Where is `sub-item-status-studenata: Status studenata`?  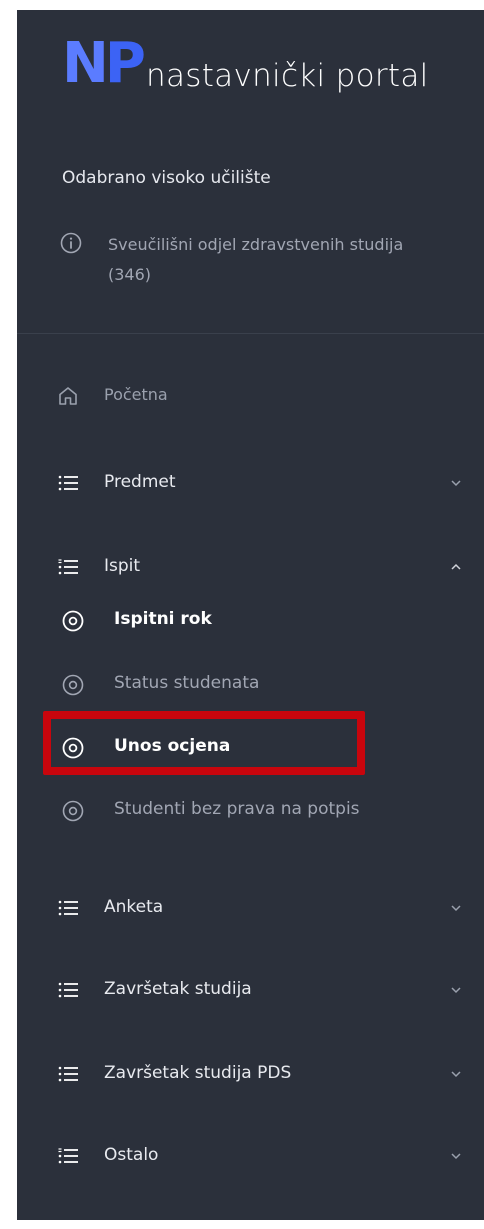
sub-item-status-studenata: Status studenata is located at coordinates (250, 684).